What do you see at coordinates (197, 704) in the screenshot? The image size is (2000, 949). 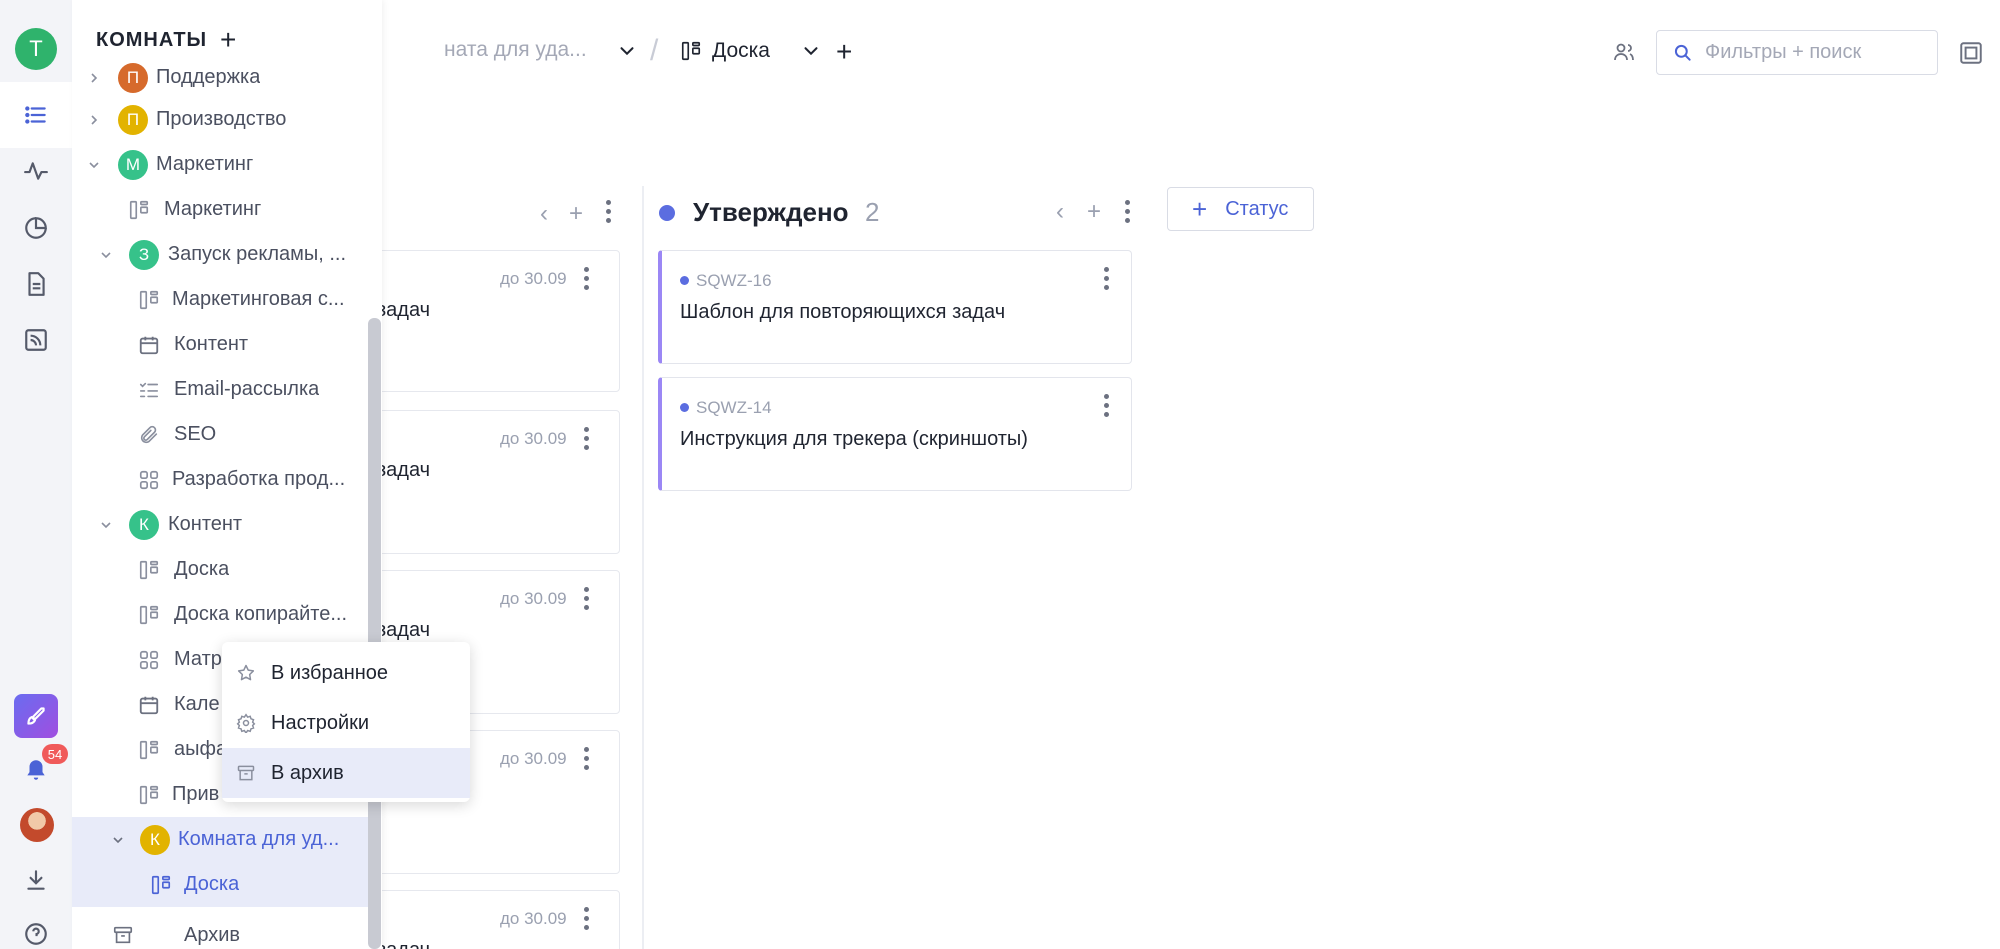 I see `sidebar-item-label: Кале` at bounding box center [197, 704].